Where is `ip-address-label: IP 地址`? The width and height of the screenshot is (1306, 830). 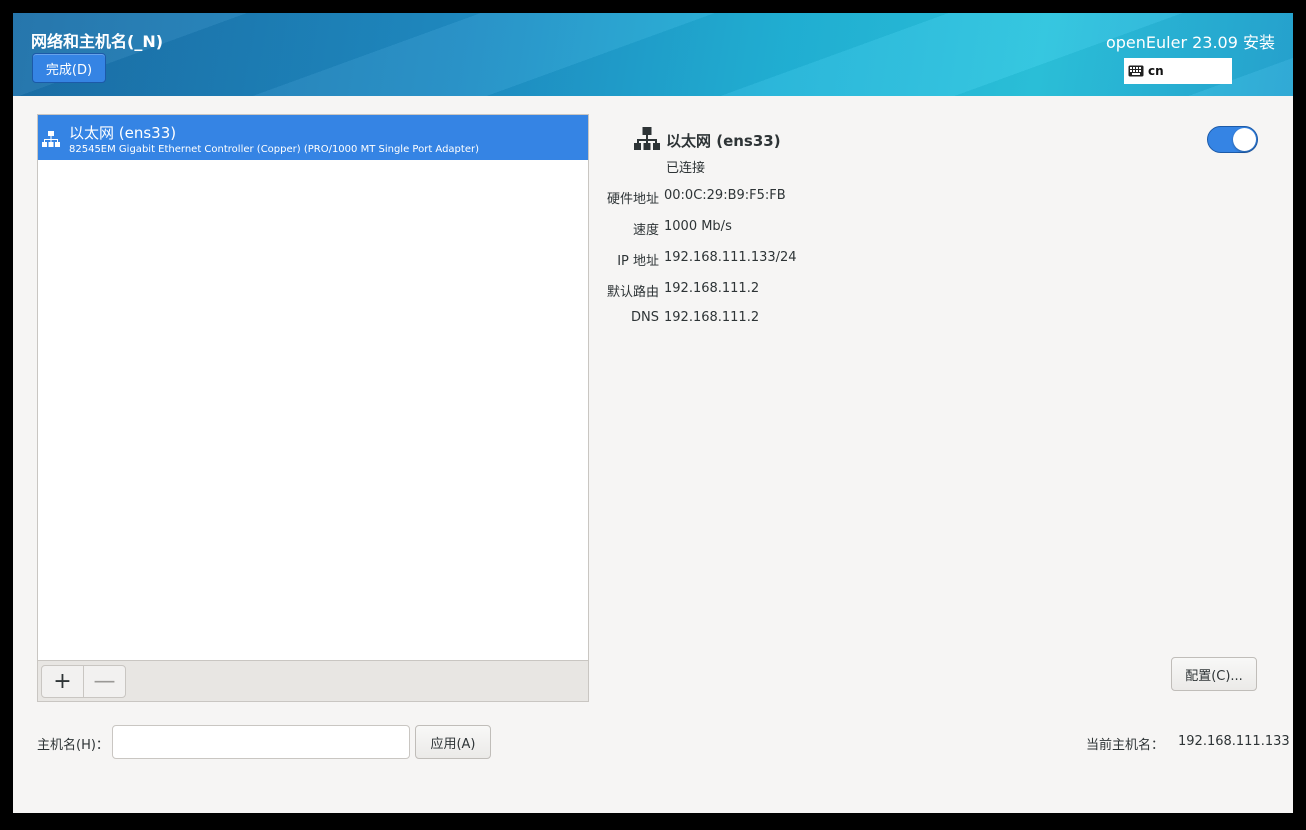 ip-address-label: IP 地址 is located at coordinates (638, 261).